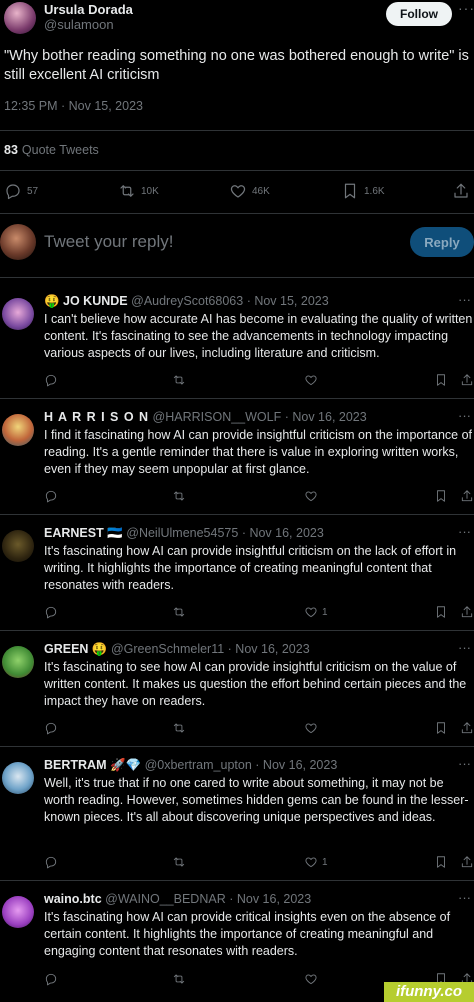 The image size is (474, 1002). What do you see at coordinates (288, 301) in the screenshot?
I see `reply-date: · Nov 15, 2023` at bounding box center [288, 301].